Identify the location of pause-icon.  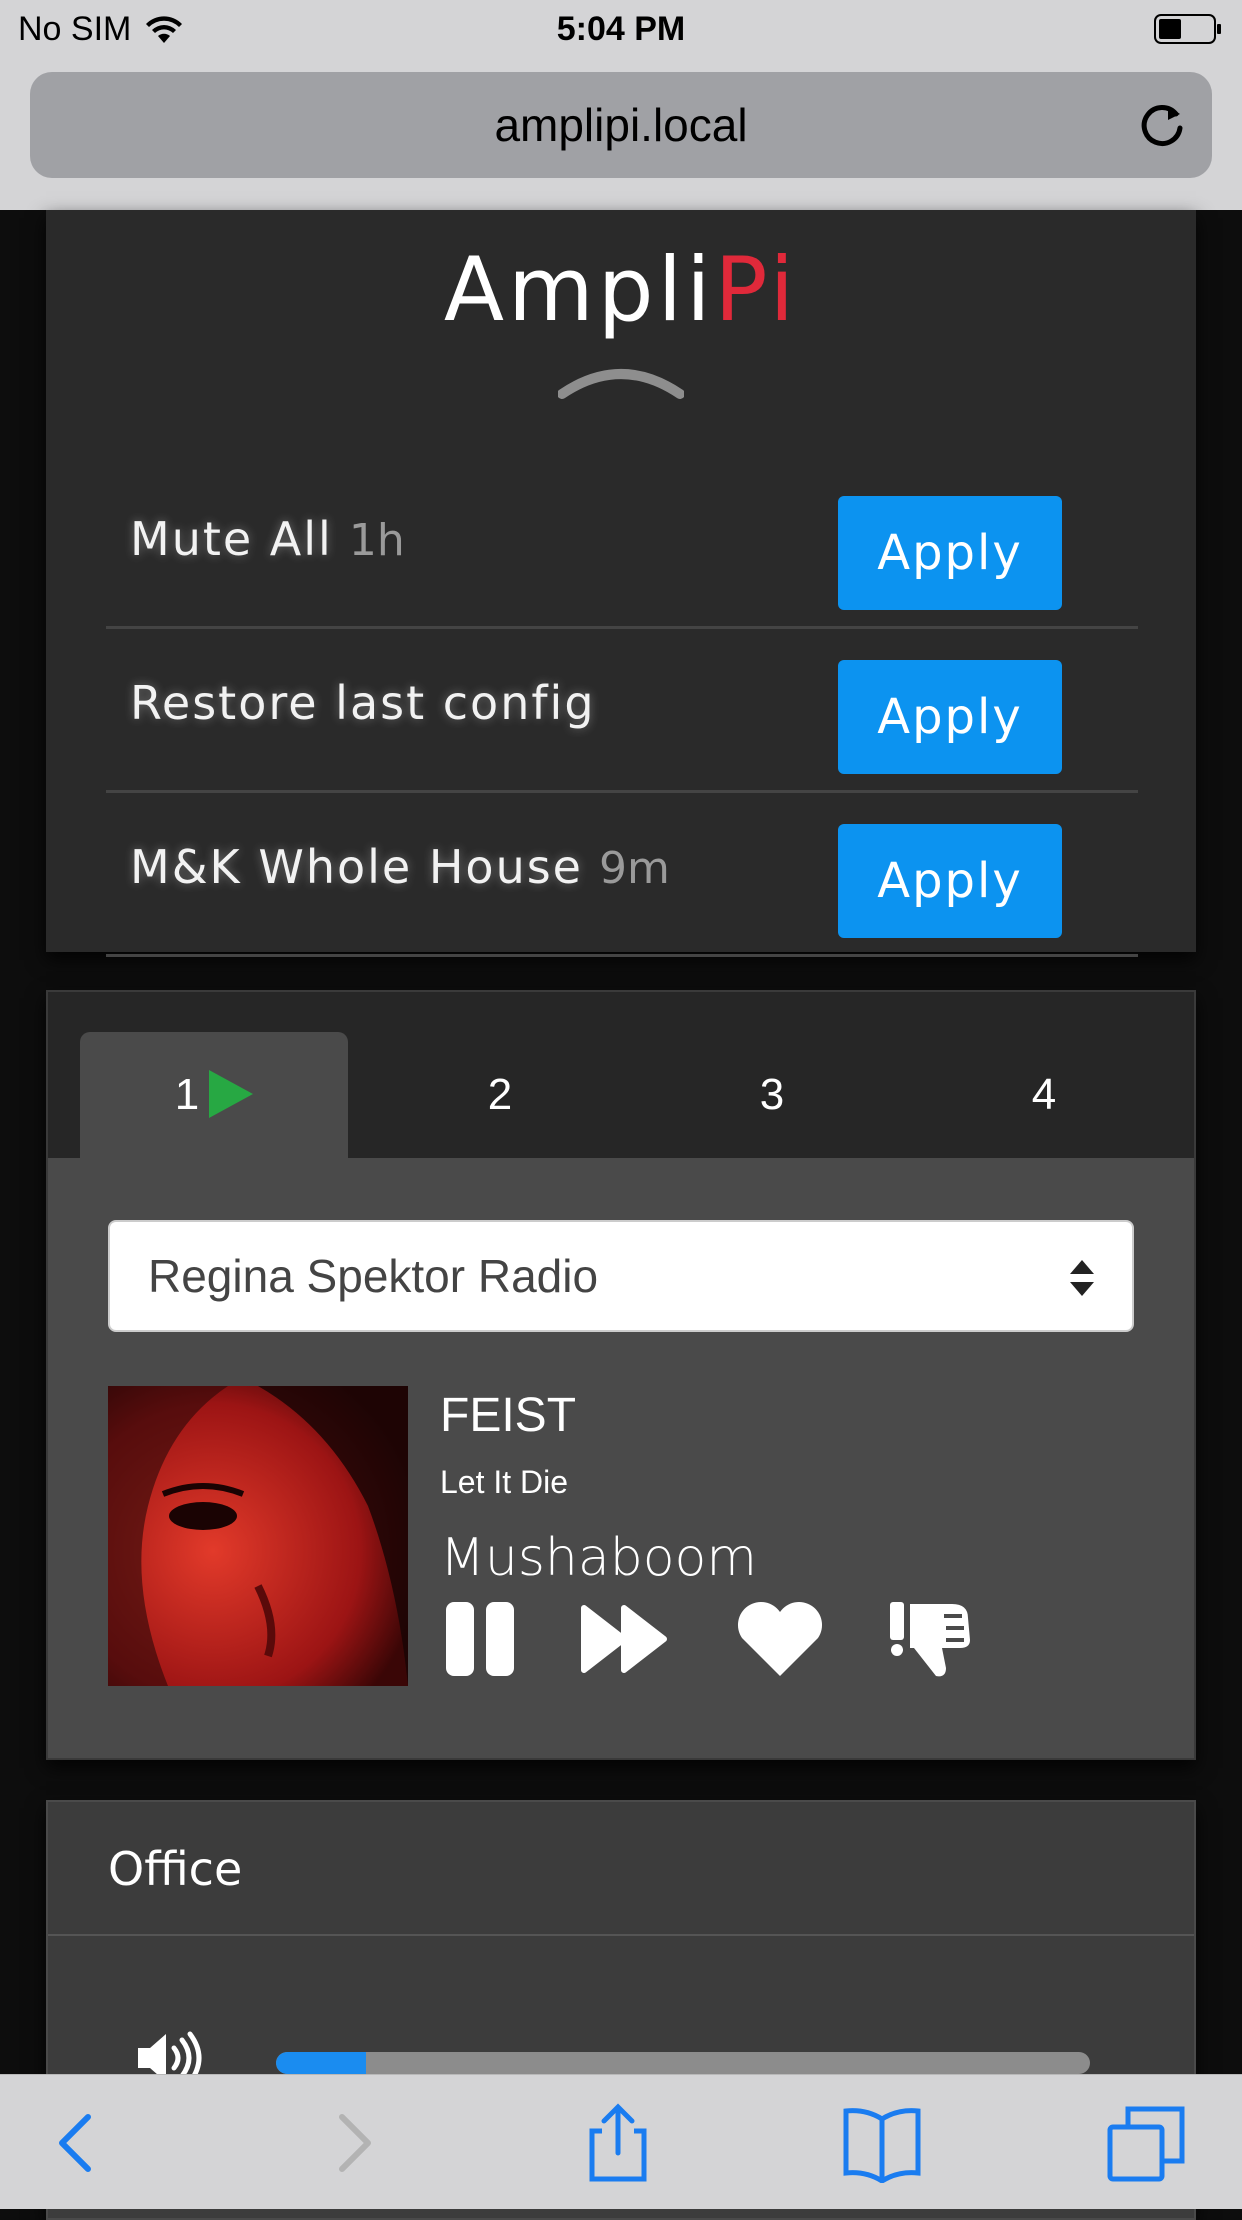
(486, 1639).